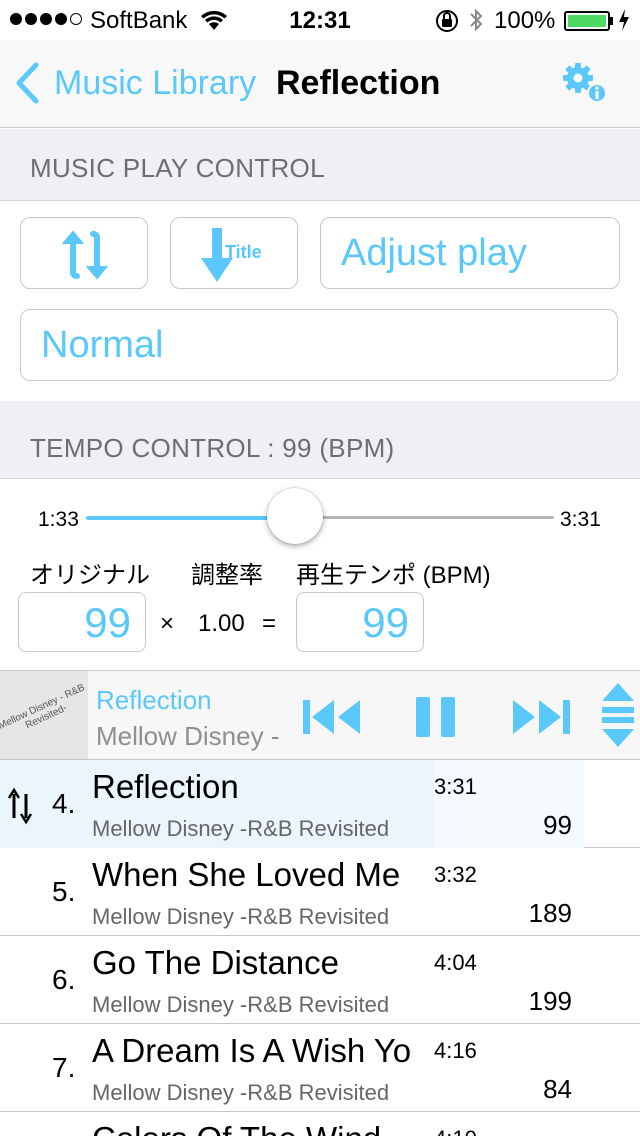 This screenshot has height=1136, width=640. What do you see at coordinates (260, 1128) in the screenshot?
I see `song-title: Colors Of The Wind` at bounding box center [260, 1128].